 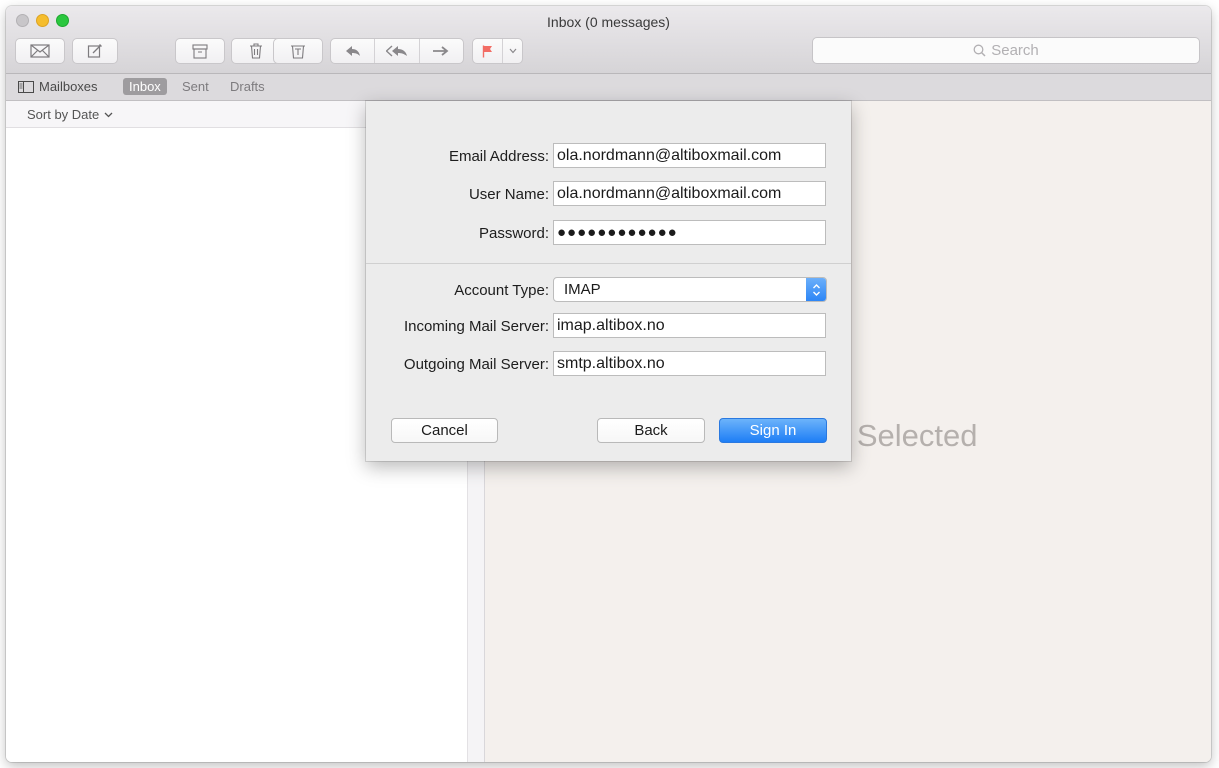 I want to click on forward-button, so click(x=441, y=51).